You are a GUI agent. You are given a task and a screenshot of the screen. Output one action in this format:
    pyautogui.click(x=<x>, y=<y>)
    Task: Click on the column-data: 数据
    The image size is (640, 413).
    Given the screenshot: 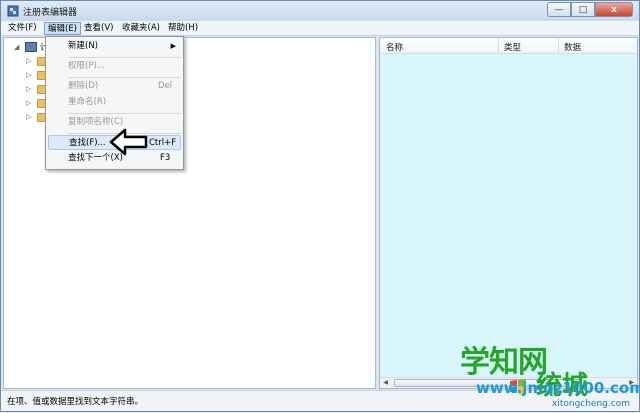 What is the action you would take?
    pyautogui.click(x=572, y=47)
    